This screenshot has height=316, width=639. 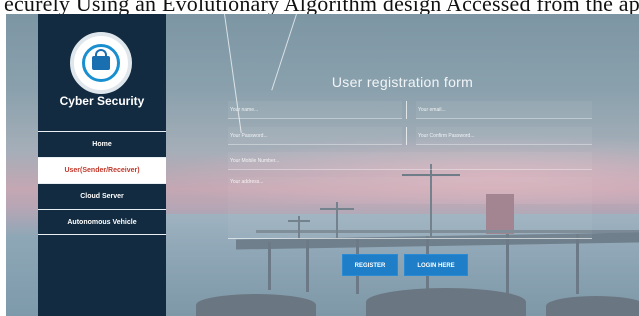 I want to click on confirm-password-field, so click(x=504, y=136).